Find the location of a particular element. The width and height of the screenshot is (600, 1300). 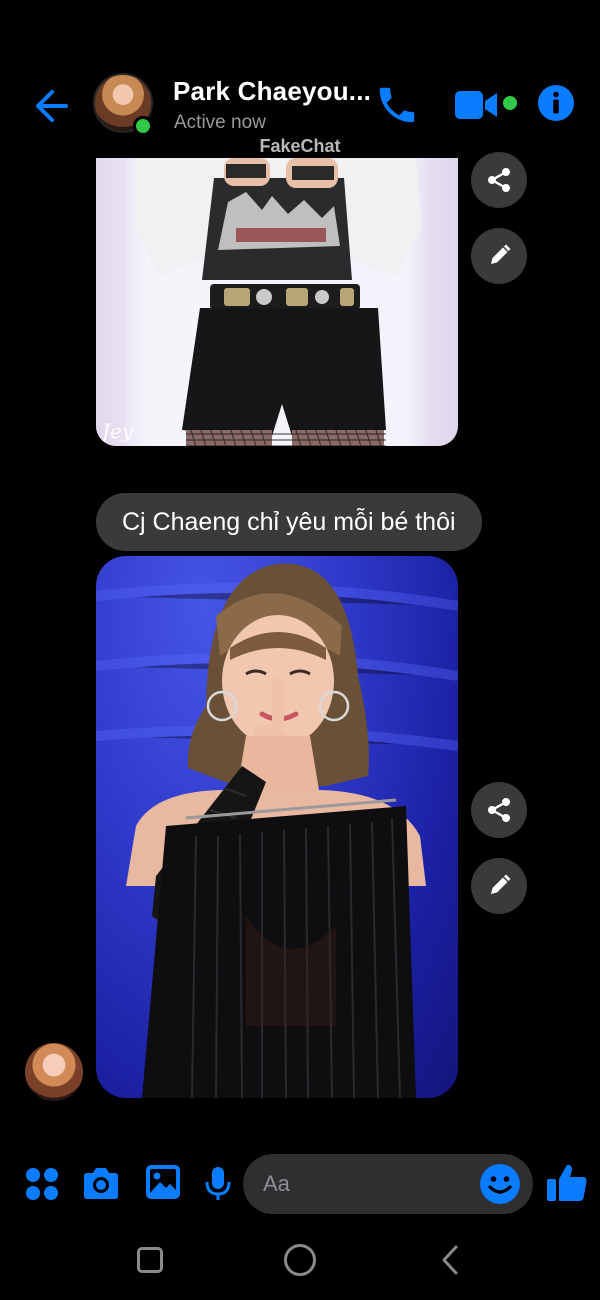

like-button is located at coordinates (567, 1183).